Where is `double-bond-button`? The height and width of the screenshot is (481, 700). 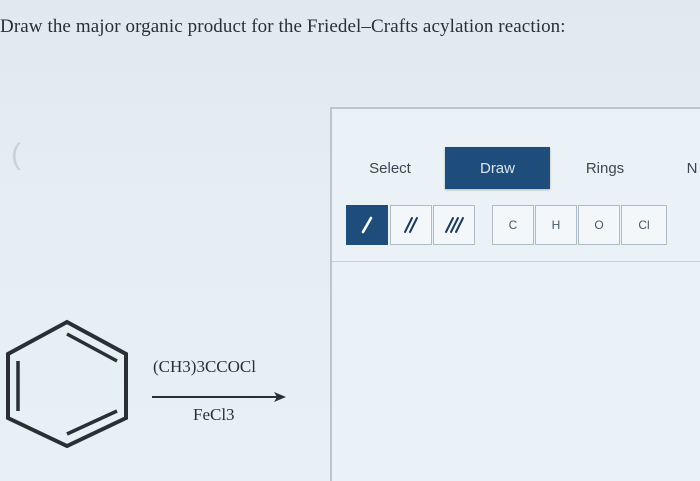
double-bond-button is located at coordinates (411, 225).